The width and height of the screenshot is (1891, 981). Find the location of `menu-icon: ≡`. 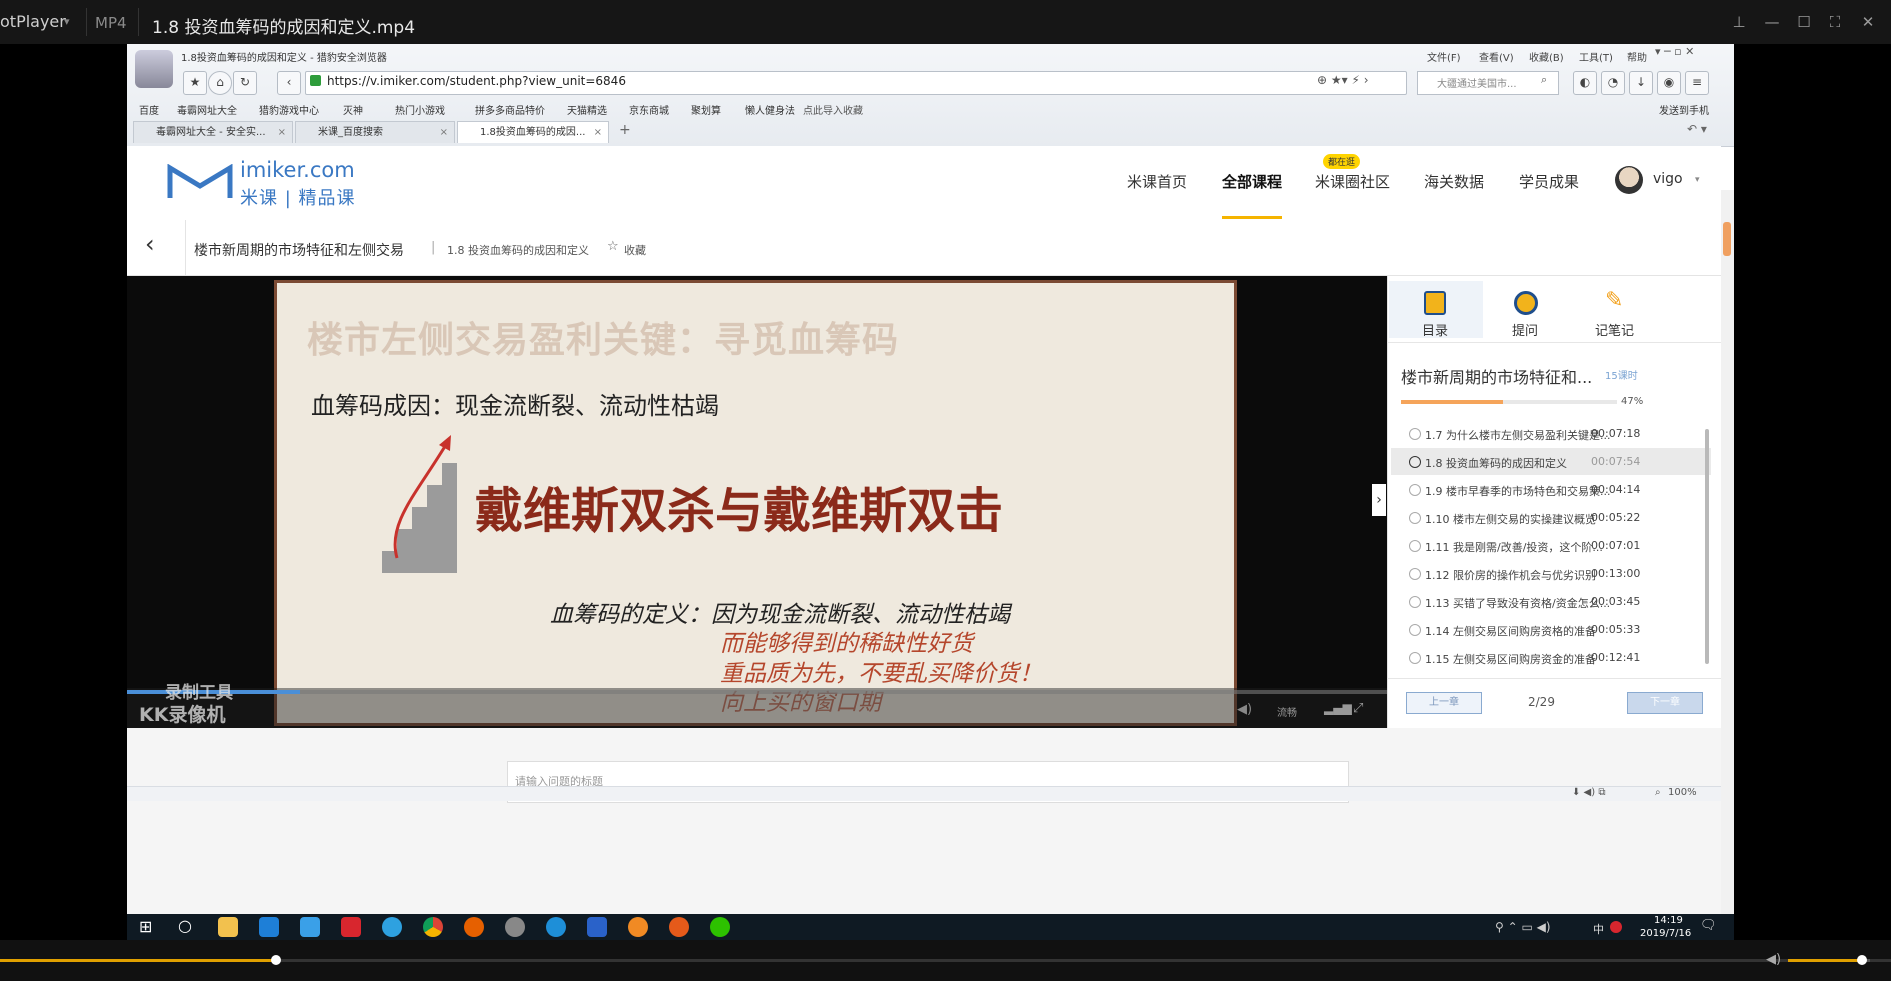

menu-icon: ≡ is located at coordinates (1697, 83).